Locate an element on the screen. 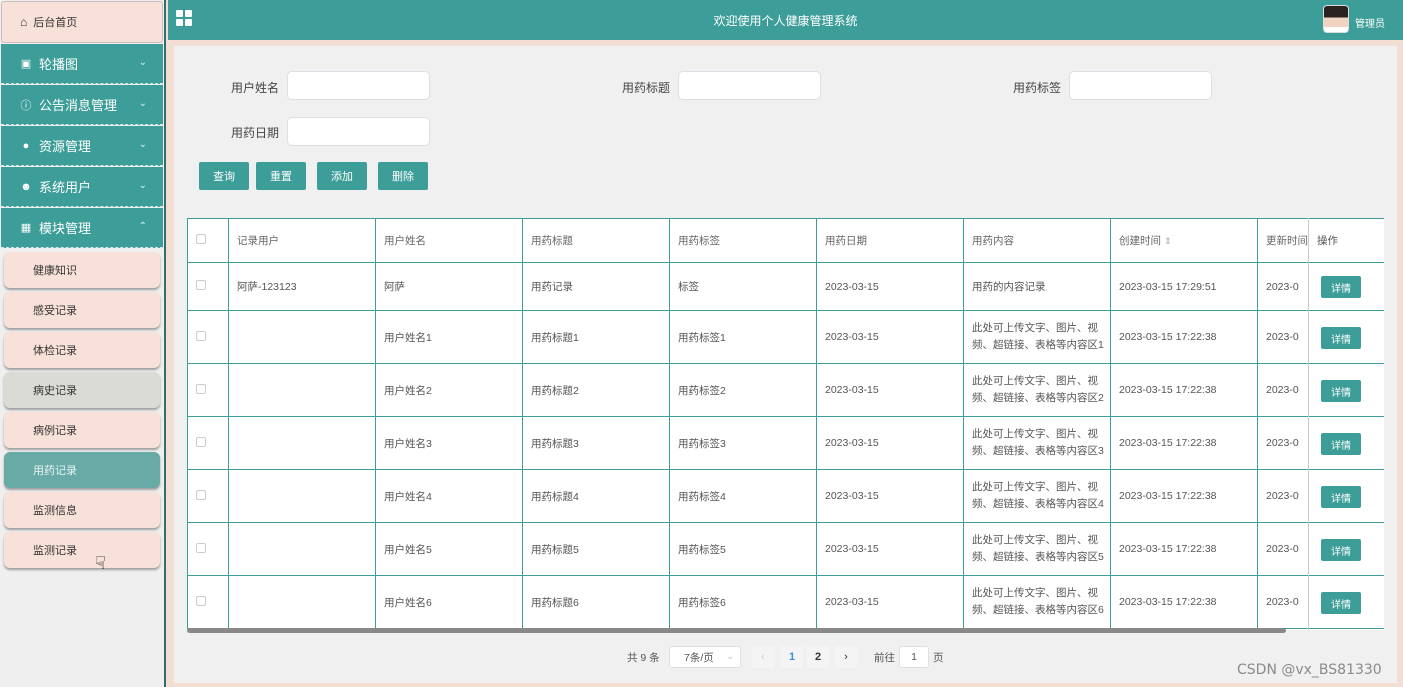  sidebar-home: ⌂ 后台首页 is located at coordinates (82, 22).